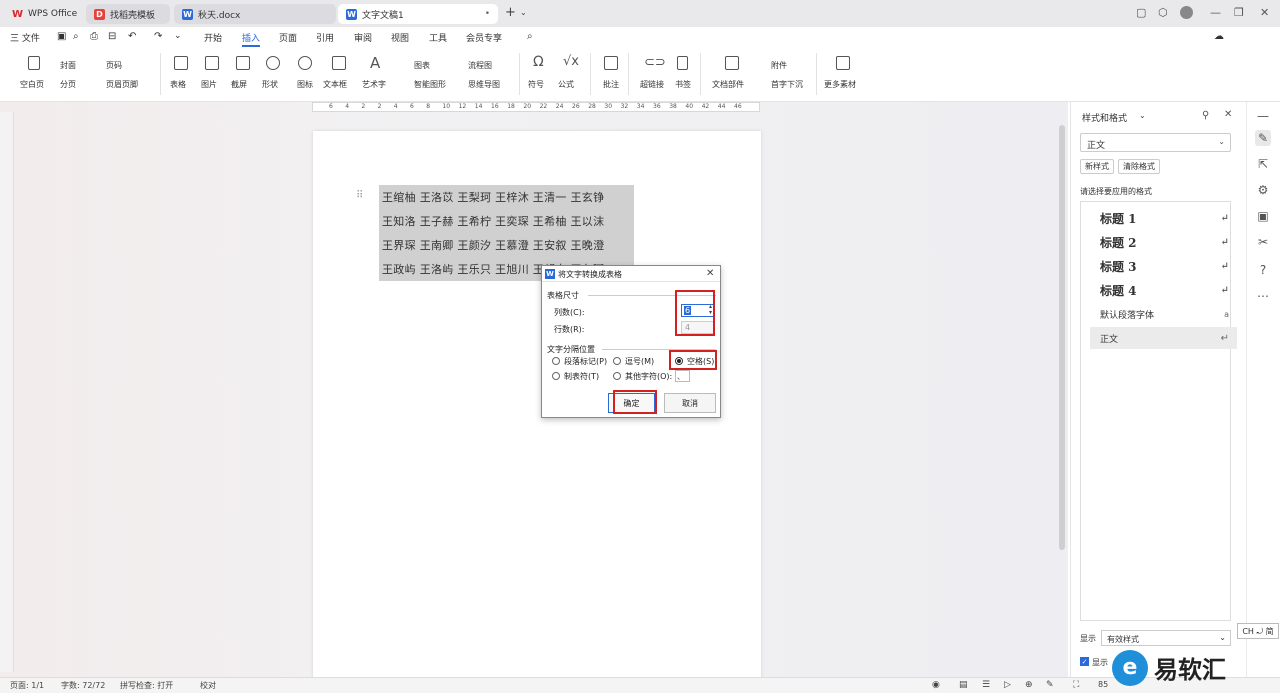 The width and height of the screenshot is (1280, 693). Describe the element at coordinates (270, 84) in the screenshot. I see `shape-button: 形状` at that location.